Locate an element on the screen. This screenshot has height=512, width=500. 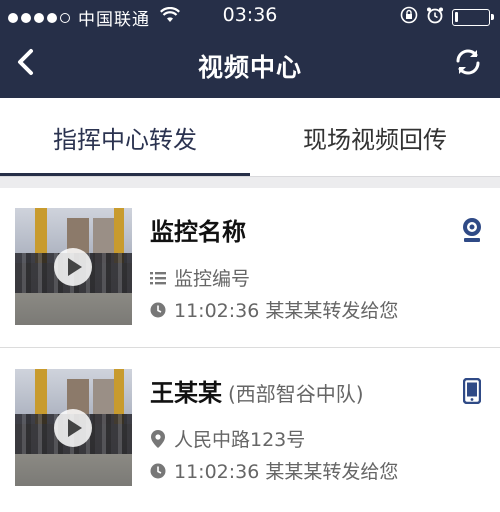
nav-bar: 视频中心 is located at coordinates (250, 65).